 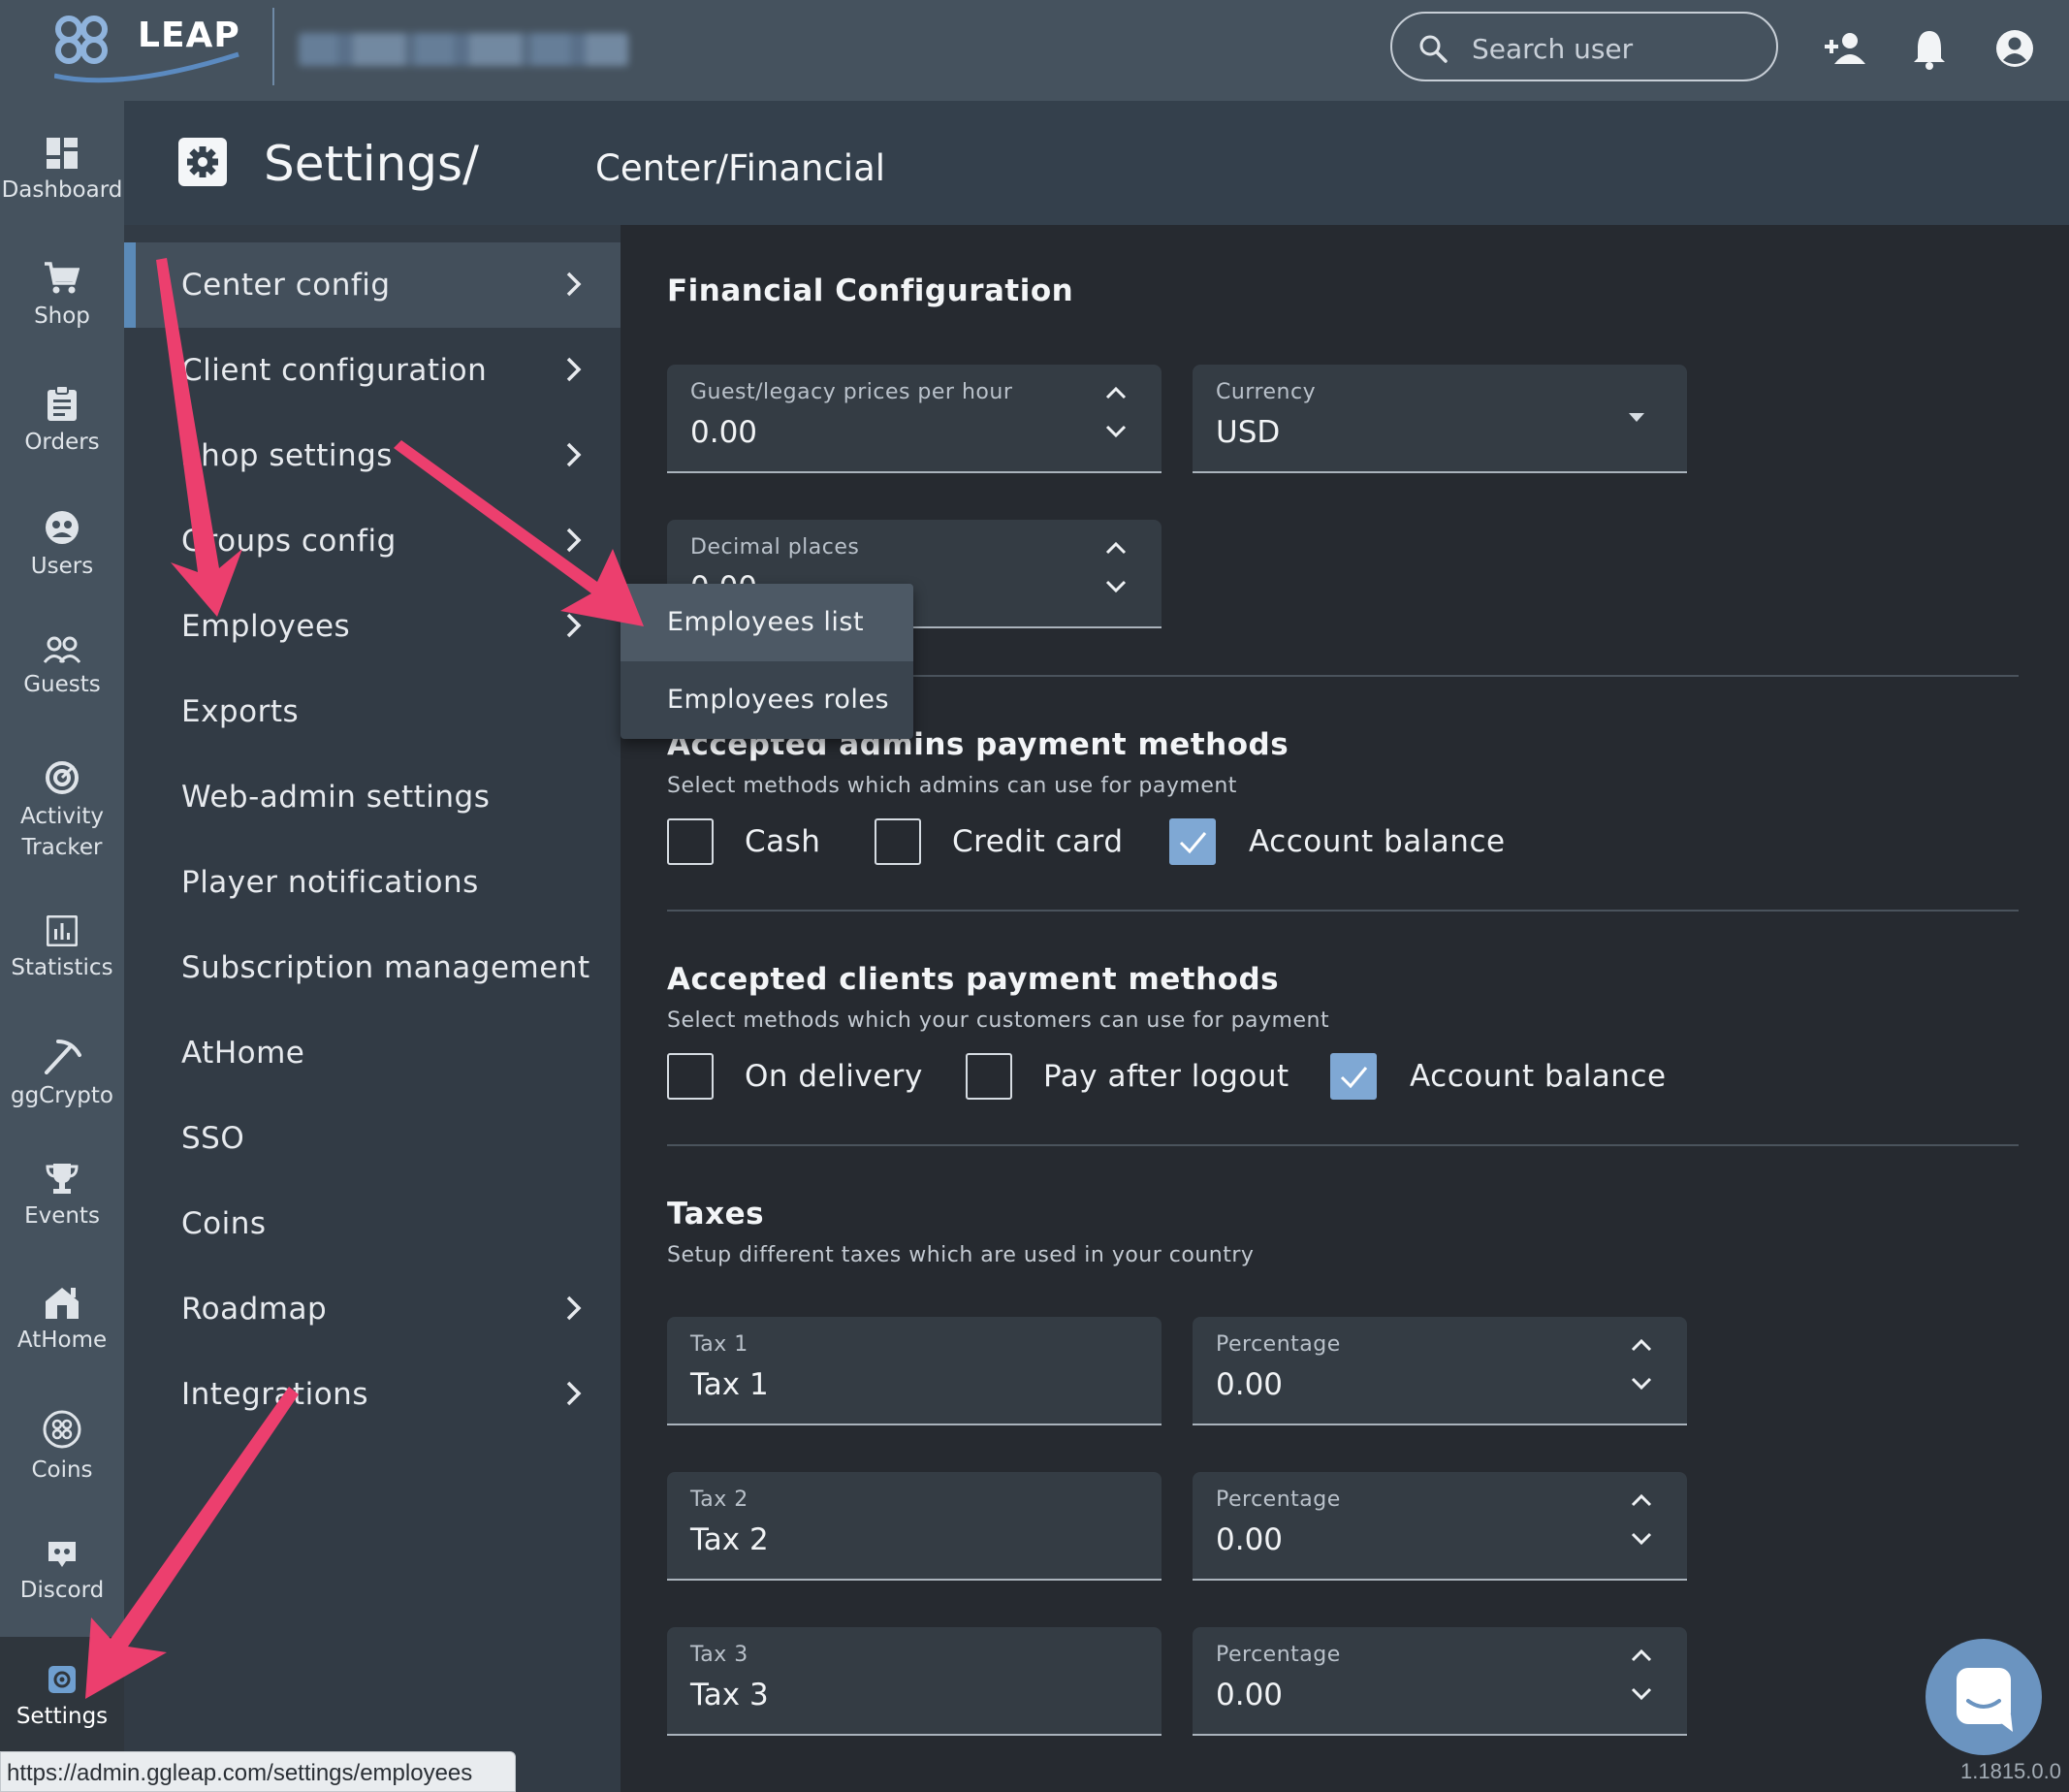 I want to click on menu-label: Employees, so click(x=266, y=626).